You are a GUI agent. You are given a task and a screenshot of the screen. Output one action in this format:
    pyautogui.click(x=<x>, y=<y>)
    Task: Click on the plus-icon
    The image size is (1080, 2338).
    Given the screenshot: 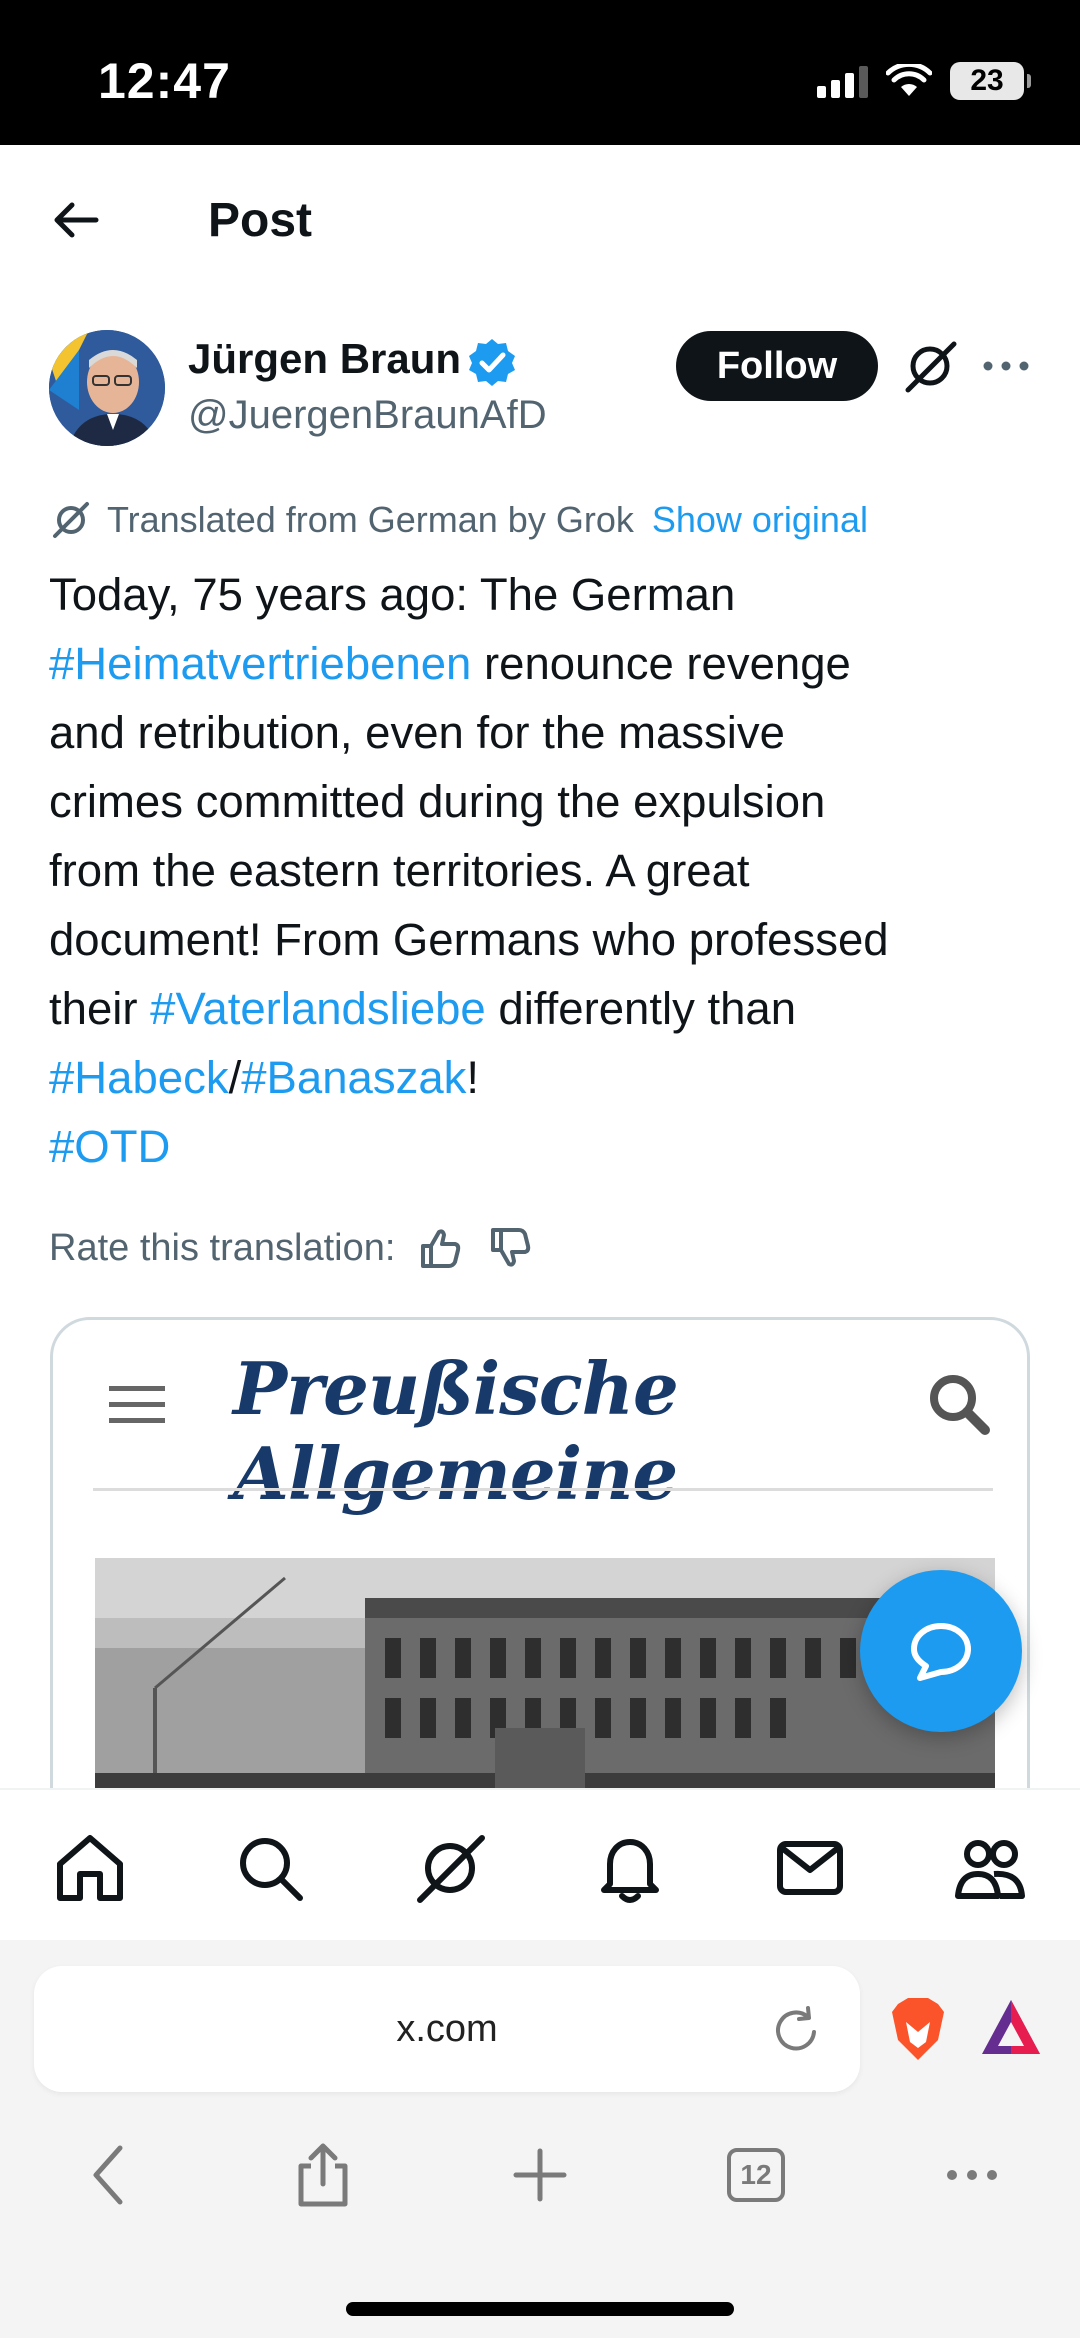 What is the action you would take?
    pyautogui.click(x=540, y=2175)
    